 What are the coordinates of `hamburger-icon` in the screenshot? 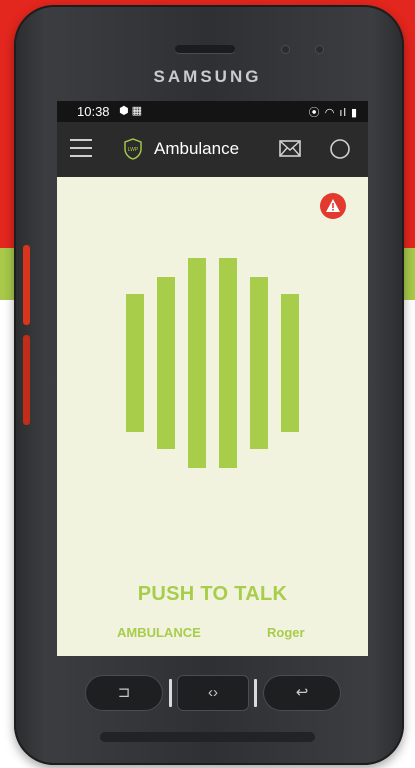 It's located at (81, 148).